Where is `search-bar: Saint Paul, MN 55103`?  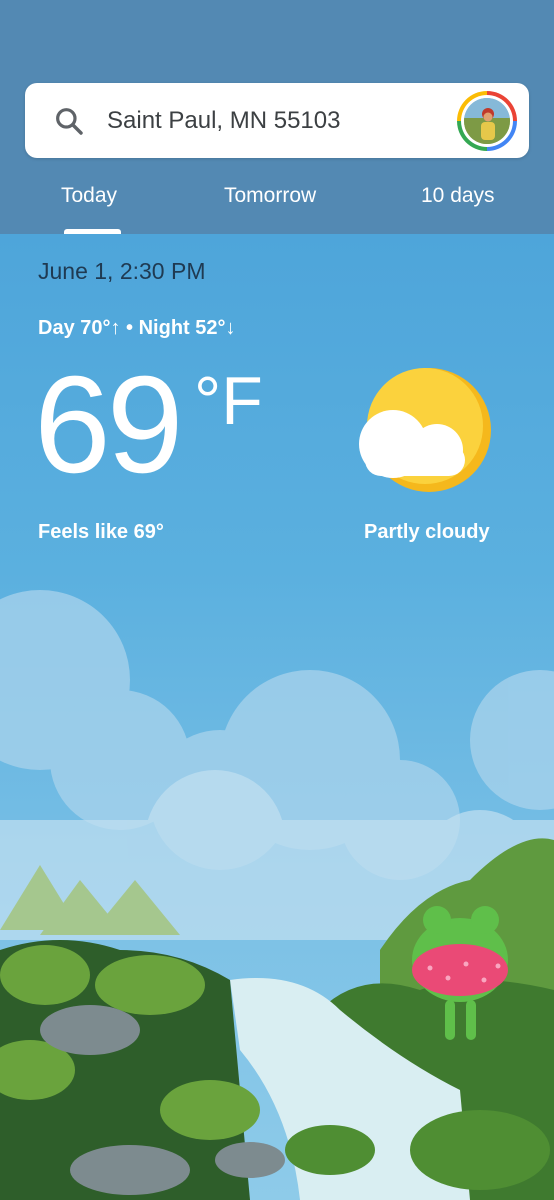 search-bar: Saint Paul, MN 55103 is located at coordinates (277, 120).